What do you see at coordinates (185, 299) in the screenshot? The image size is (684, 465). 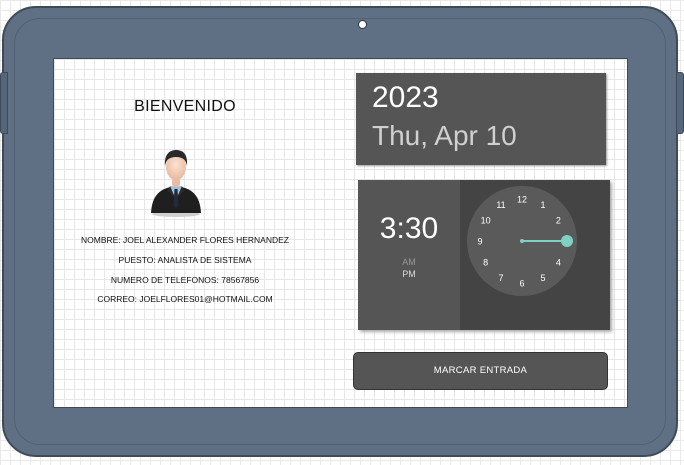 I see `correo-text: CORREO: JOELFLORES01@HOTMAIL.COM` at bounding box center [185, 299].